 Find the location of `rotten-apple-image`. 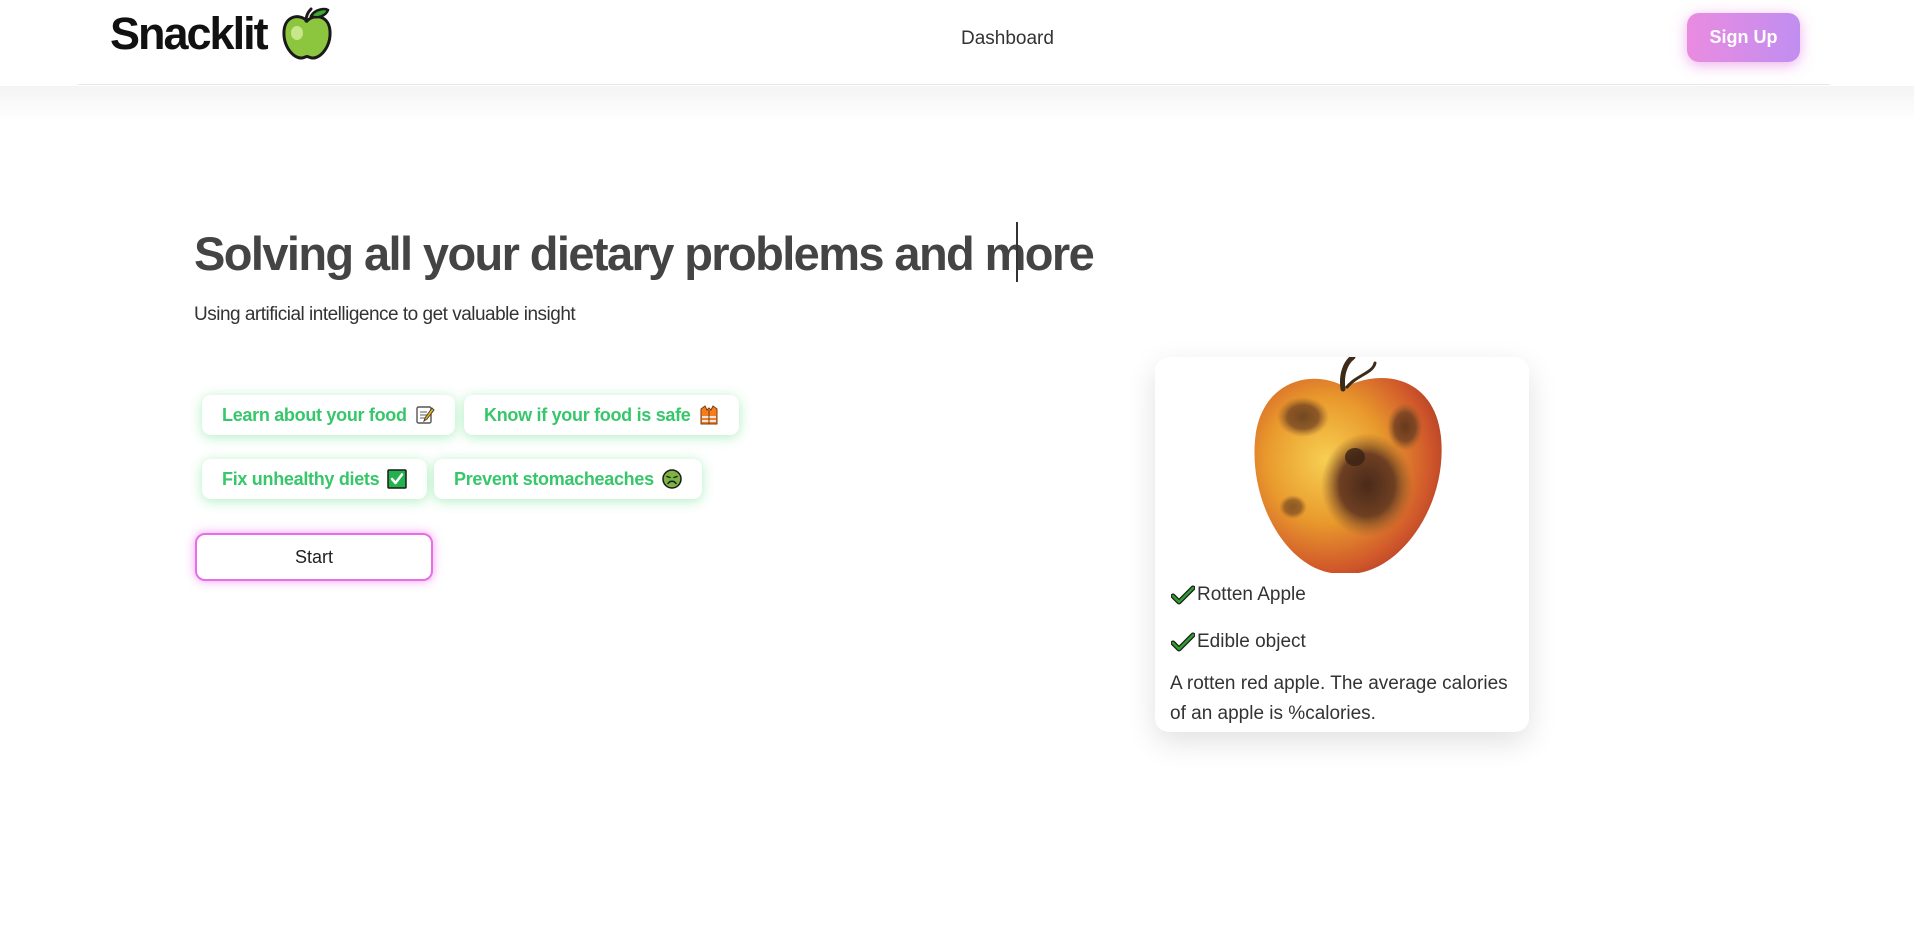

rotten-apple-image is located at coordinates (1348, 465).